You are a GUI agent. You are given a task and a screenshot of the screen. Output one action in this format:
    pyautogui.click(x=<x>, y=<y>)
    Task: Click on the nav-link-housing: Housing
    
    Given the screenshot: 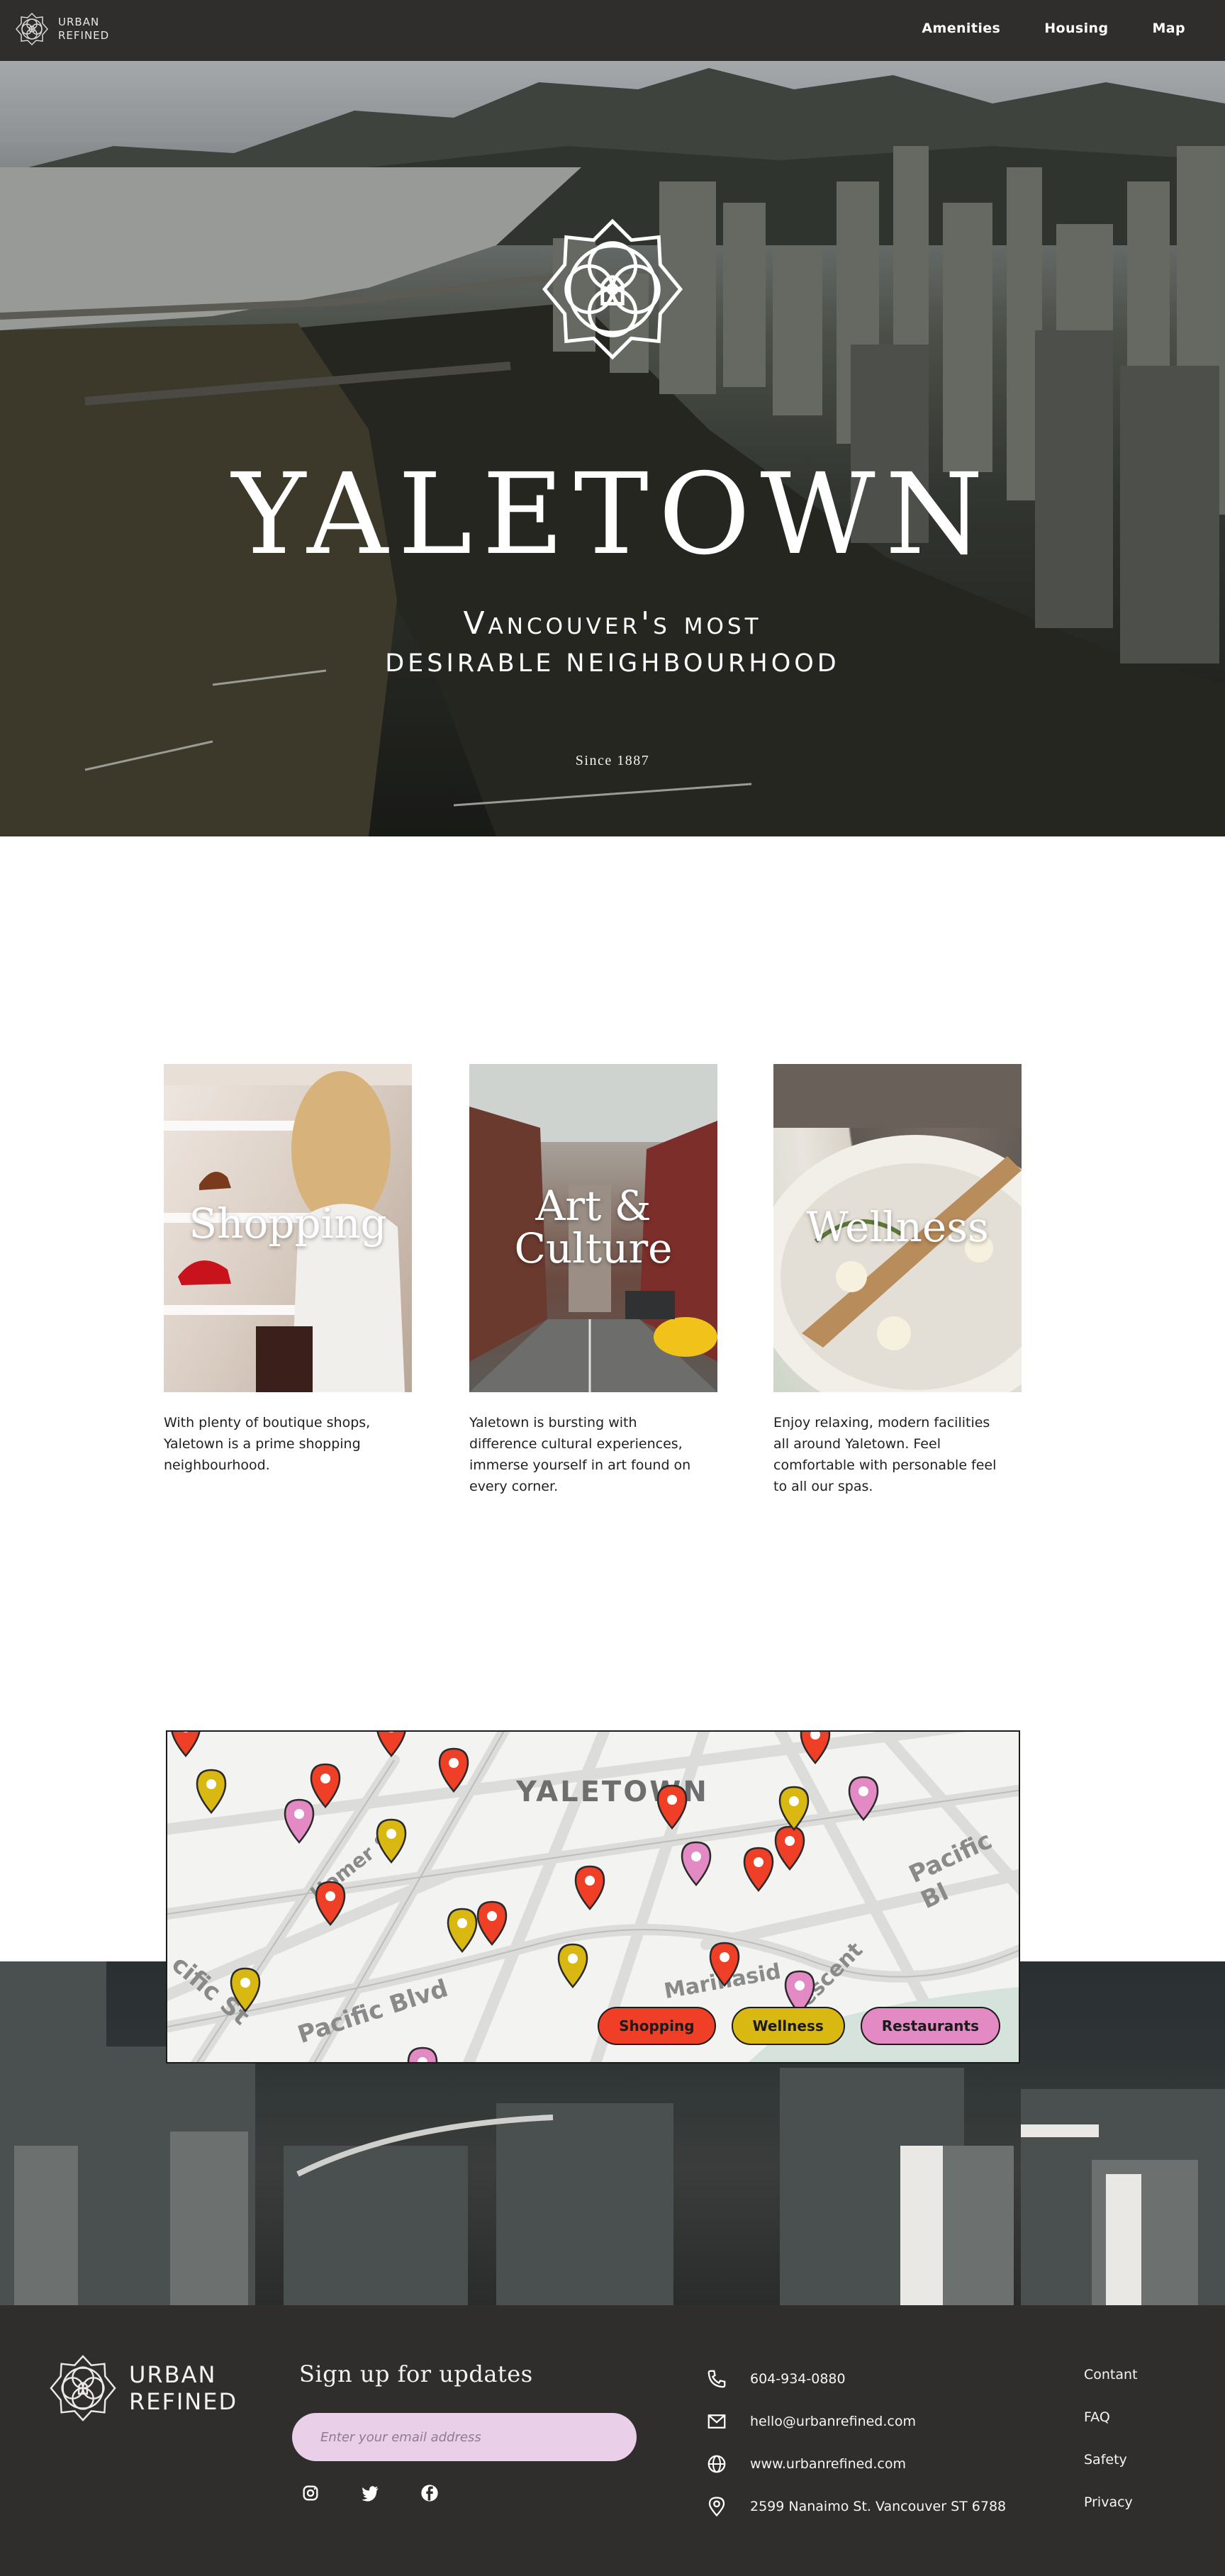 What is the action you would take?
    pyautogui.click(x=1076, y=29)
    